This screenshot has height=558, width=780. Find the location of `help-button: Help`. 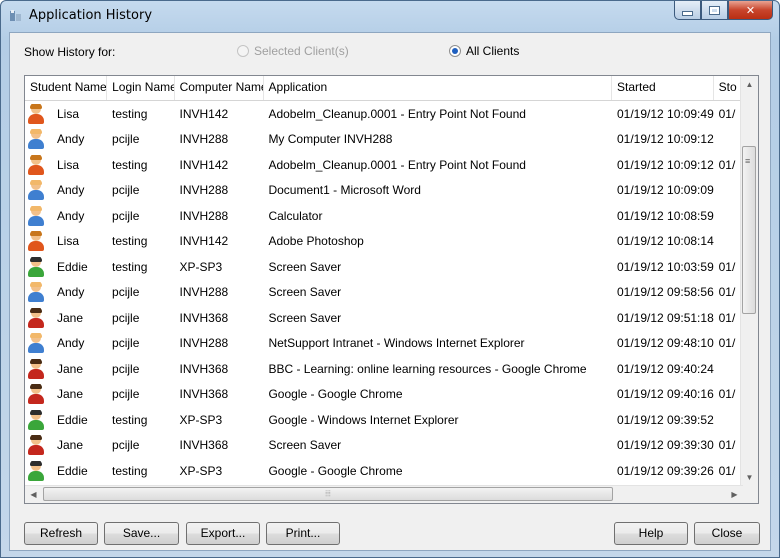

help-button: Help is located at coordinates (651, 533).